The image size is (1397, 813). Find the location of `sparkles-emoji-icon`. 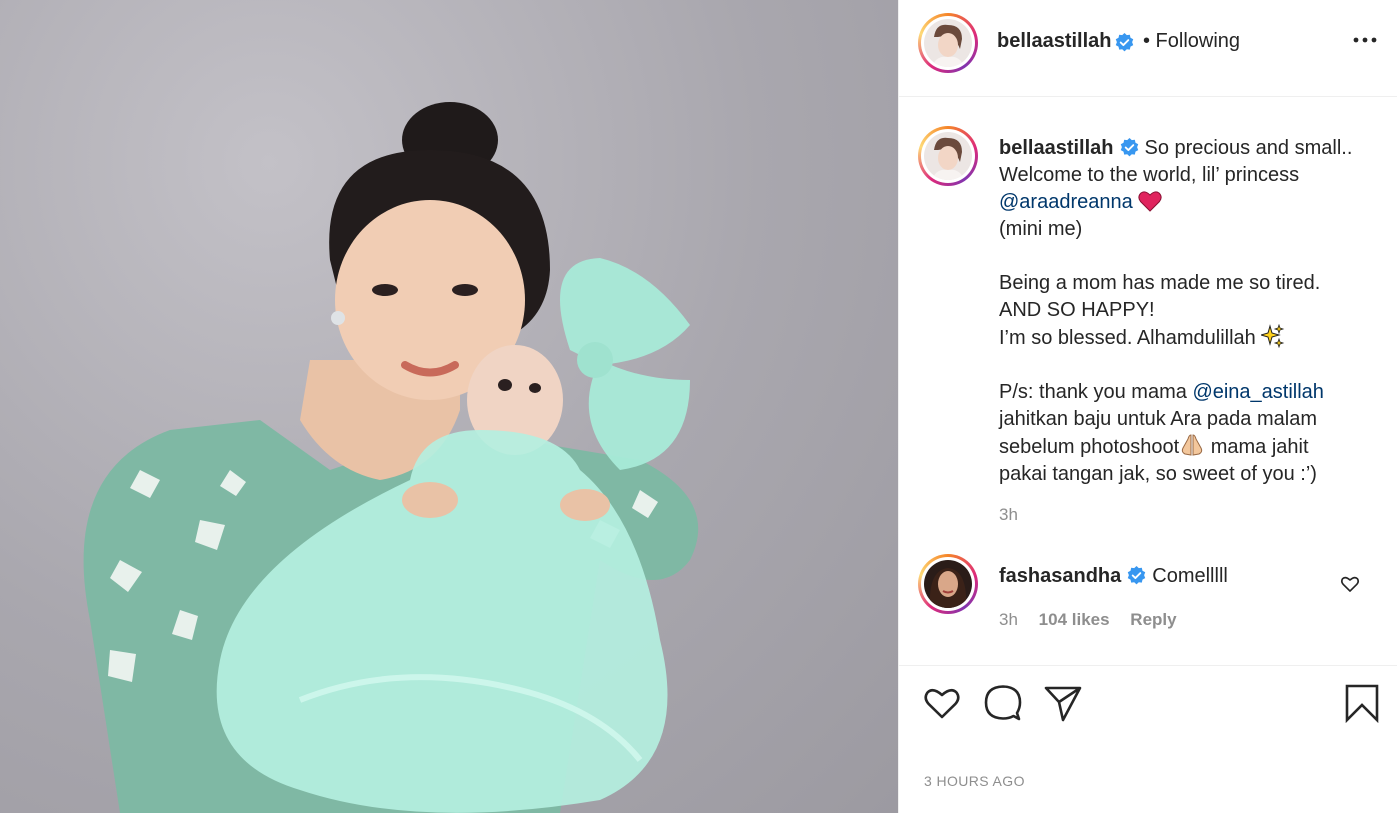

sparkles-emoji-icon is located at coordinates (1272, 336).